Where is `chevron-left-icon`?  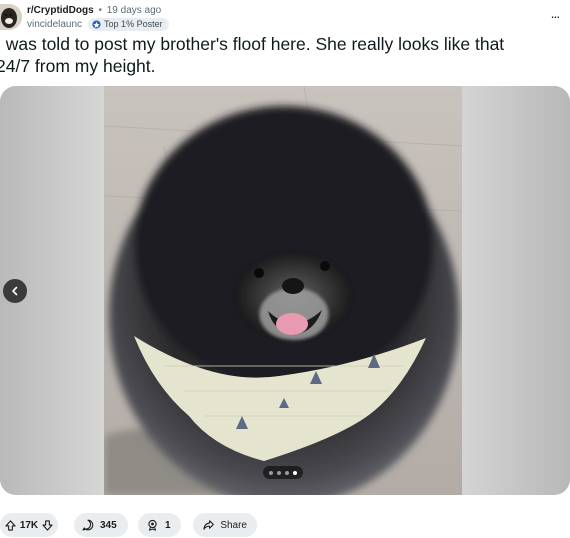 chevron-left-icon is located at coordinates (15, 291).